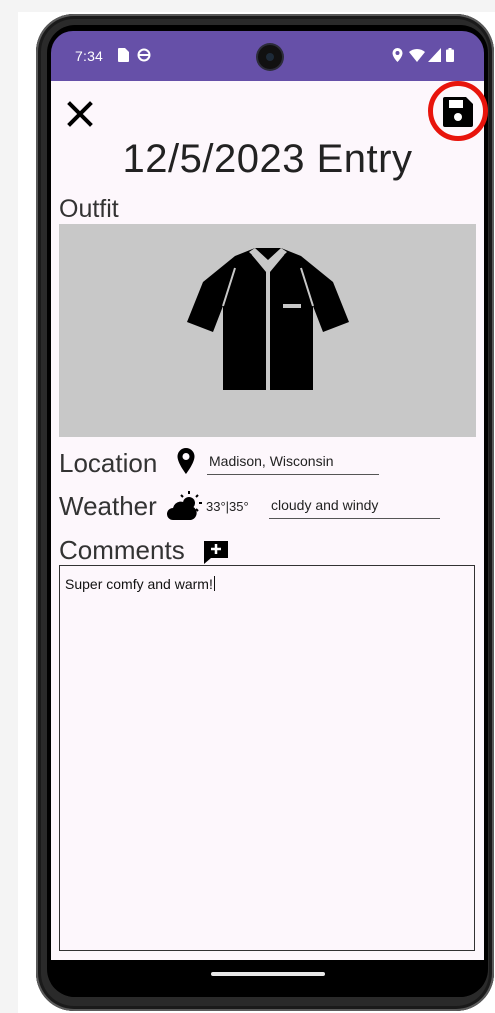  I want to click on page-title: 12/5/2023 Entry, so click(267, 159).